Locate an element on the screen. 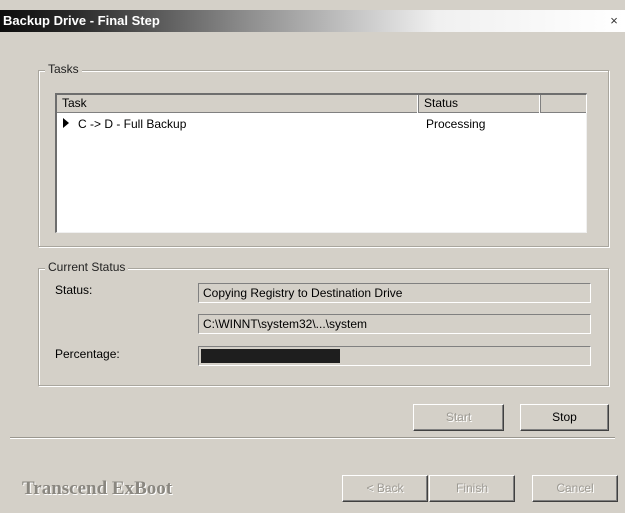 The image size is (625, 513). progress-bar is located at coordinates (394, 356).